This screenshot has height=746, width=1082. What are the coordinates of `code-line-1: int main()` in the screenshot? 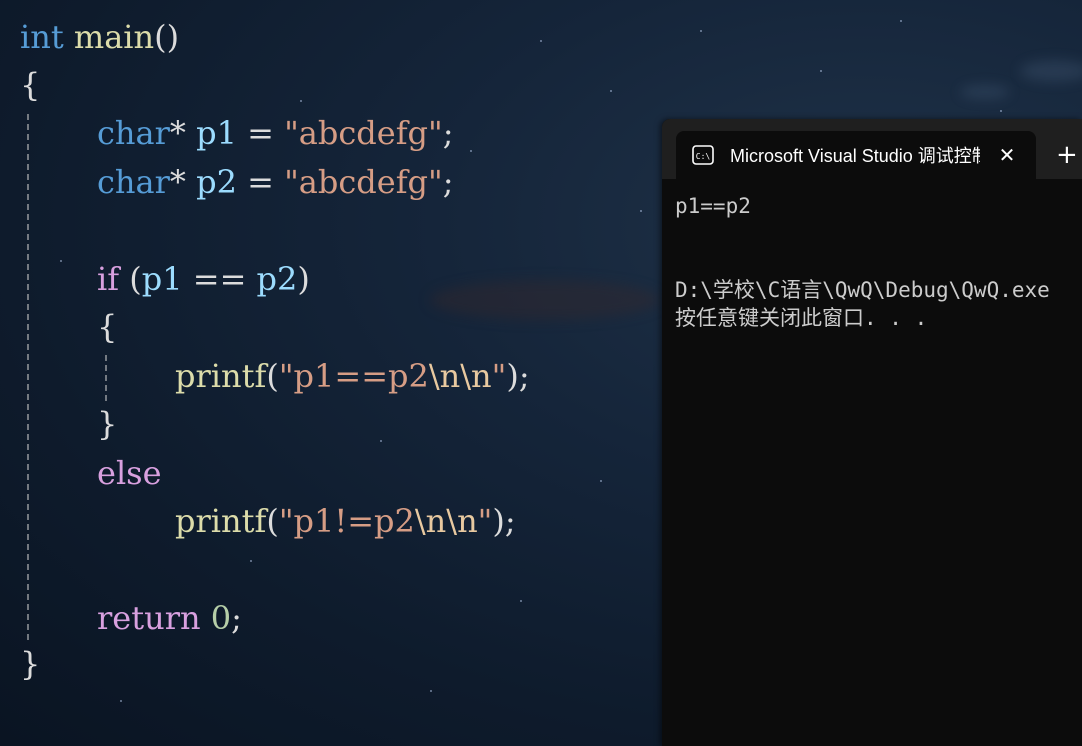 It's located at (99, 37).